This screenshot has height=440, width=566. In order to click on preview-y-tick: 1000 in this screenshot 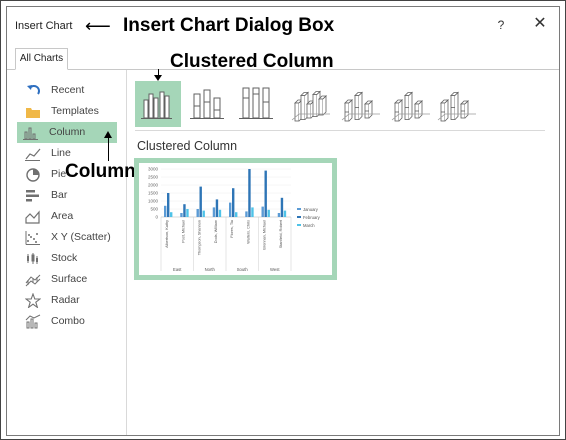, I will do `click(153, 201)`.